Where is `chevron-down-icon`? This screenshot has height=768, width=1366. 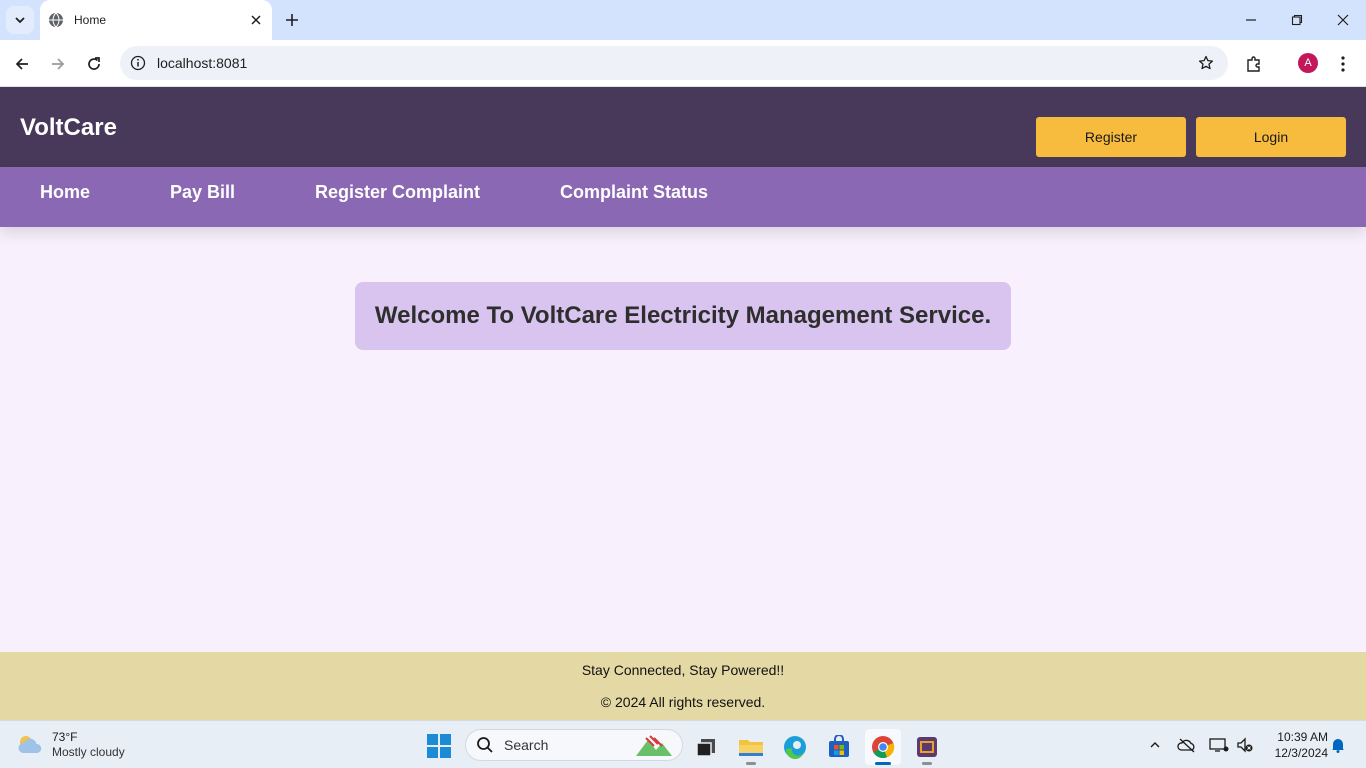 chevron-down-icon is located at coordinates (20, 20).